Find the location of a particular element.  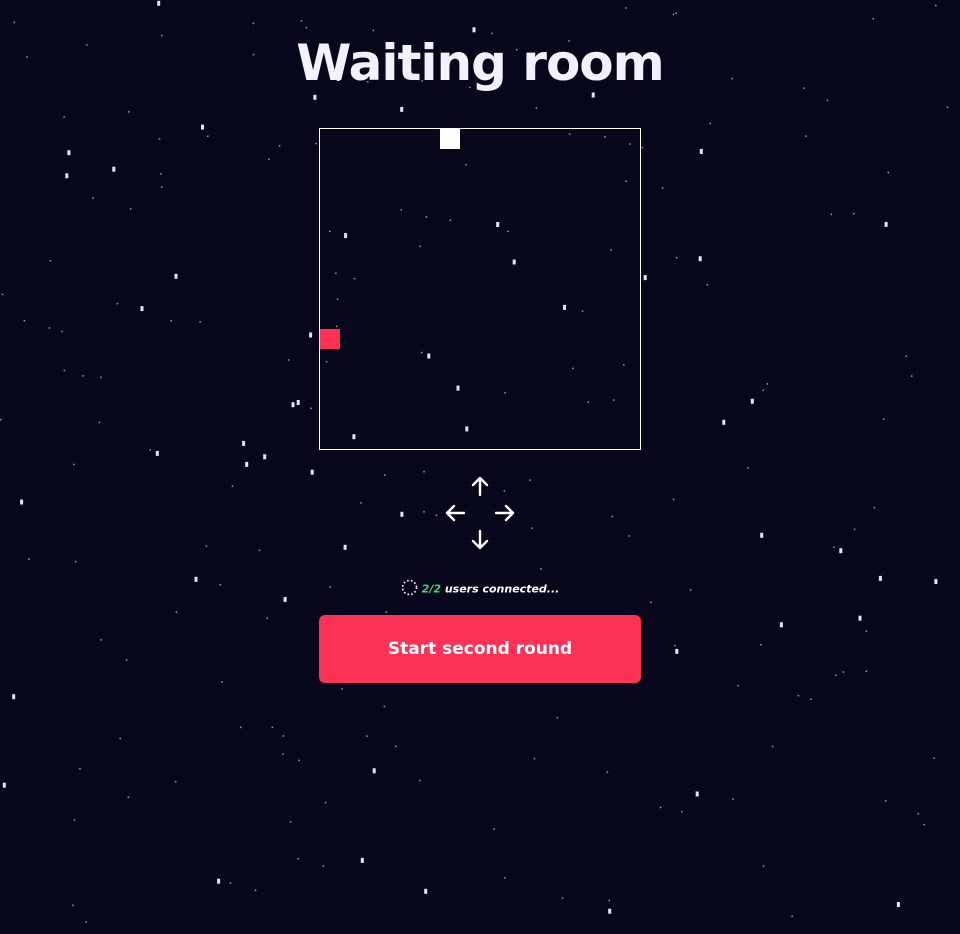

arrow-up-icon is located at coordinates (480, 486).